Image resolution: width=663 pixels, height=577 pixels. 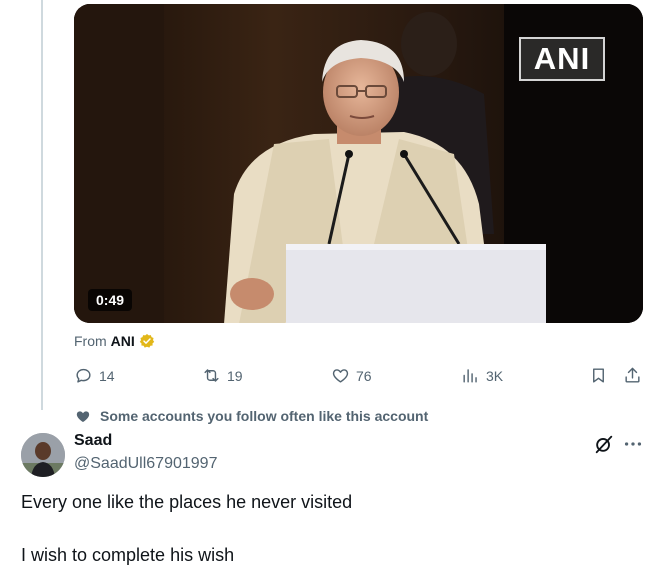 What do you see at coordinates (93, 441) in the screenshot?
I see `reply-user-name: Saad` at bounding box center [93, 441].